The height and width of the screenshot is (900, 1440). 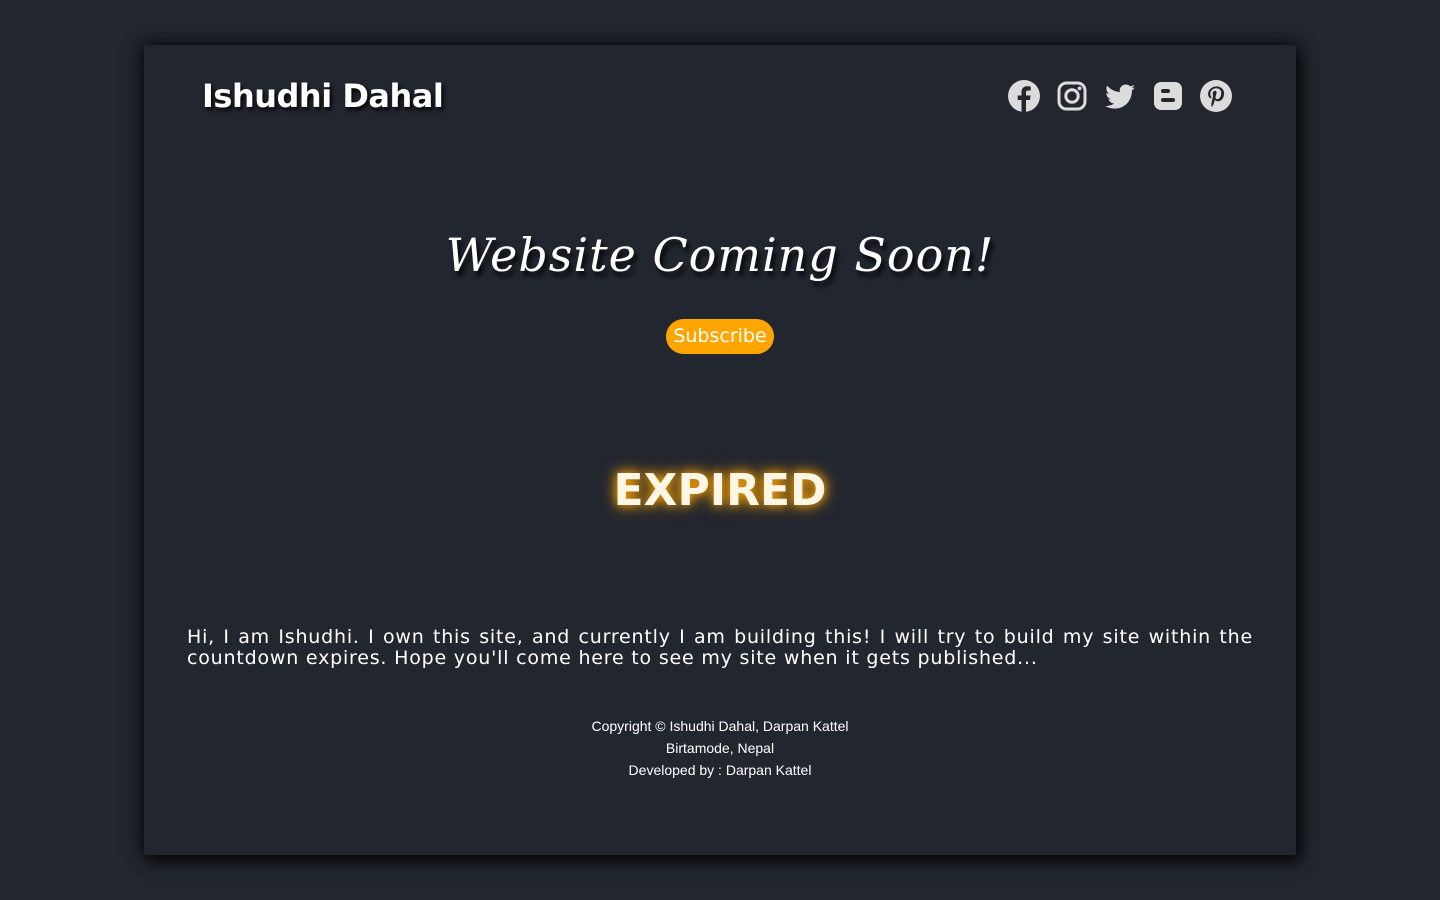 What do you see at coordinates (720, 336) in the screenshot?
I see `subscribe-button: Subscribe` at bounding box center [720, 336].